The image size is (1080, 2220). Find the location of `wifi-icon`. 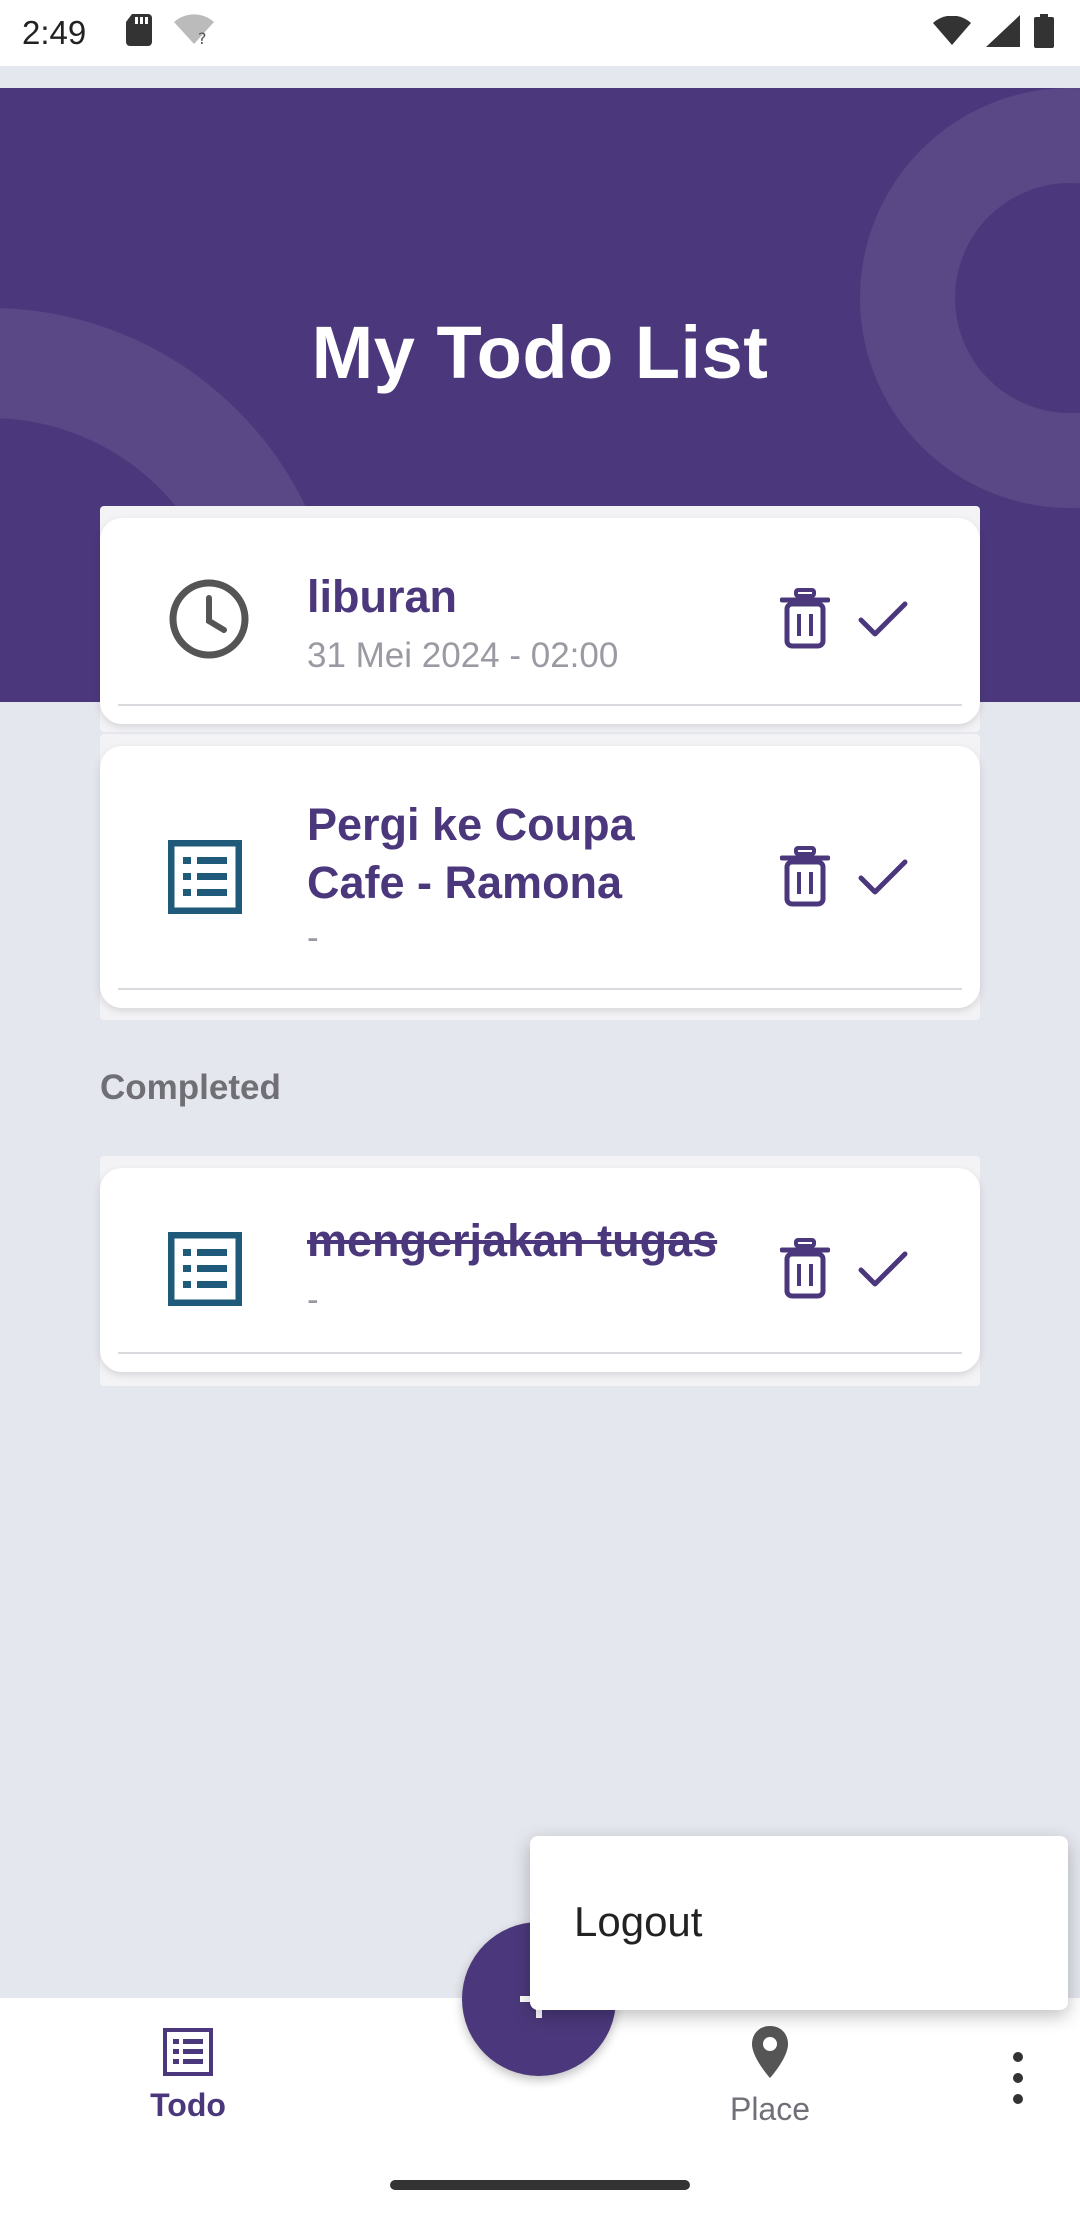

wifi-icon is located at coordinates (952, 30).